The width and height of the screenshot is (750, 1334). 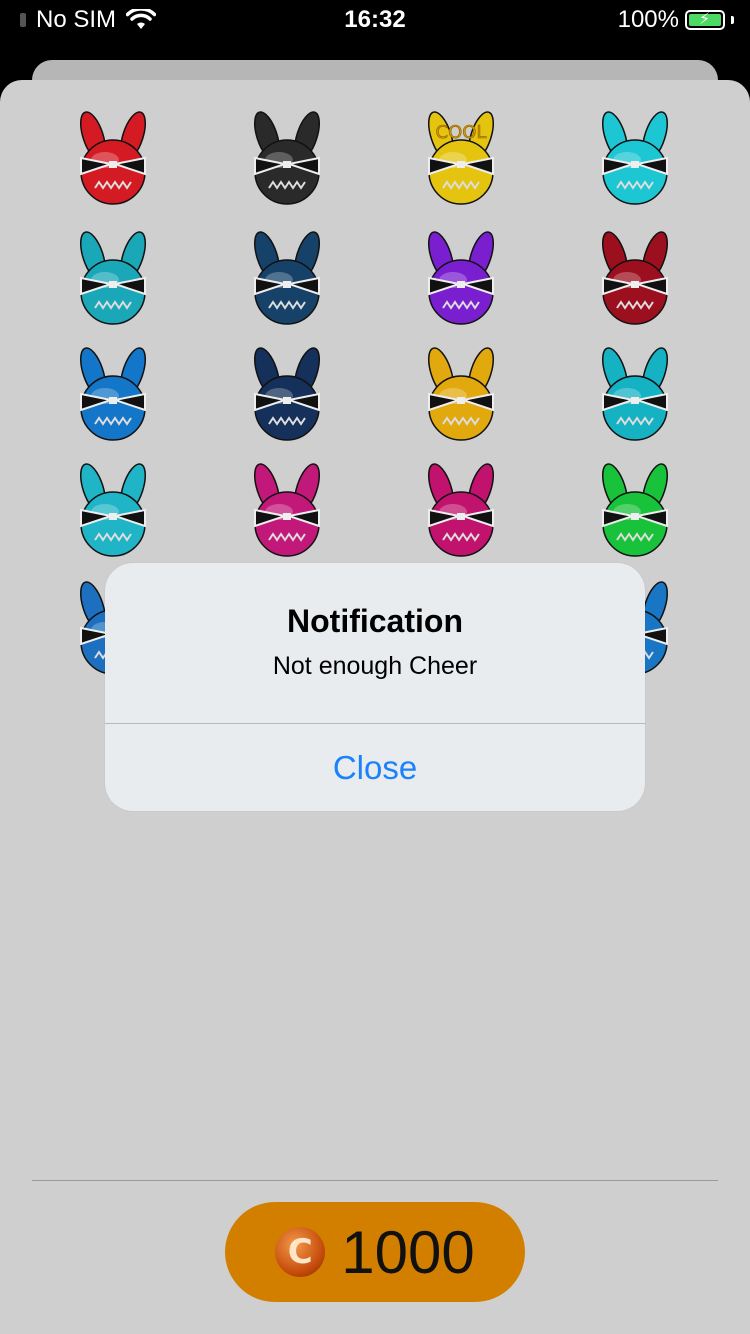 I want to click on battery-icon: ⚡, so click(x=705, y=20).